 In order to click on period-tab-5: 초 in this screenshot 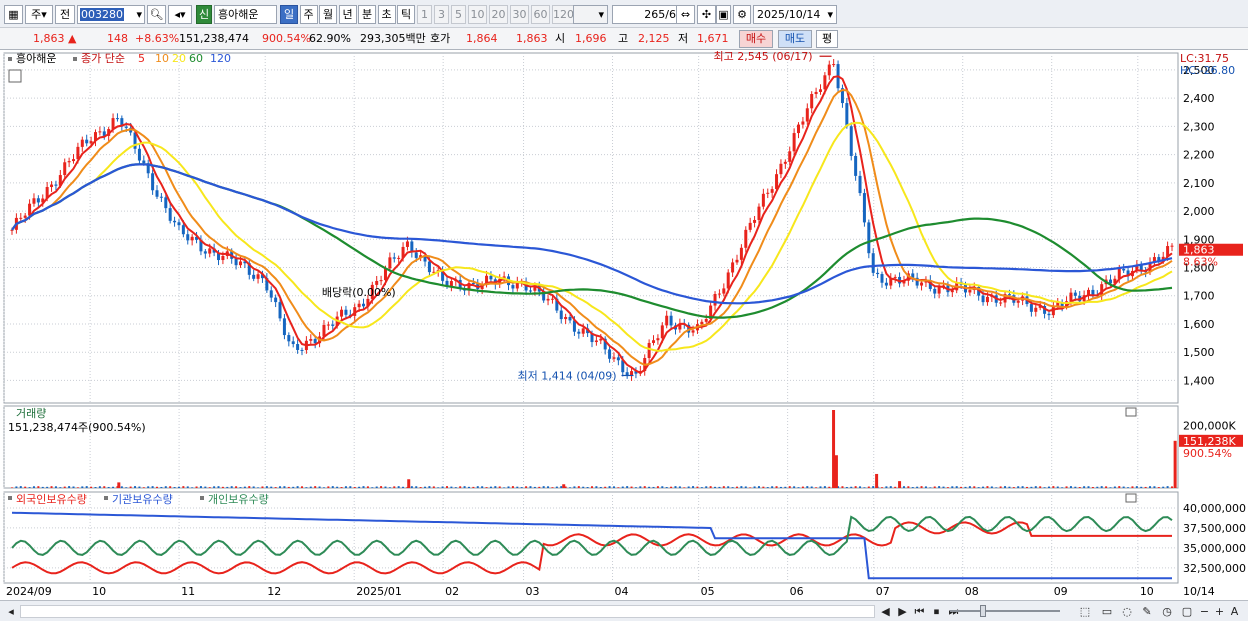, I will do `click(386, 14)`.